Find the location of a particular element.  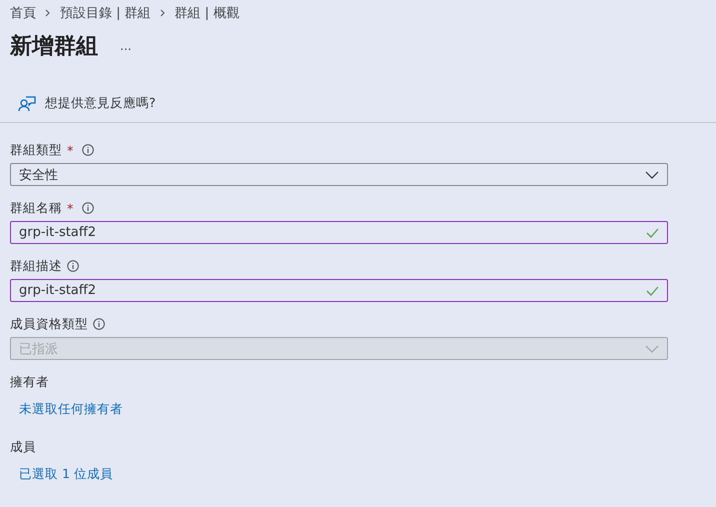

field-label: 群組類型 is located at coordinates (36, 150).